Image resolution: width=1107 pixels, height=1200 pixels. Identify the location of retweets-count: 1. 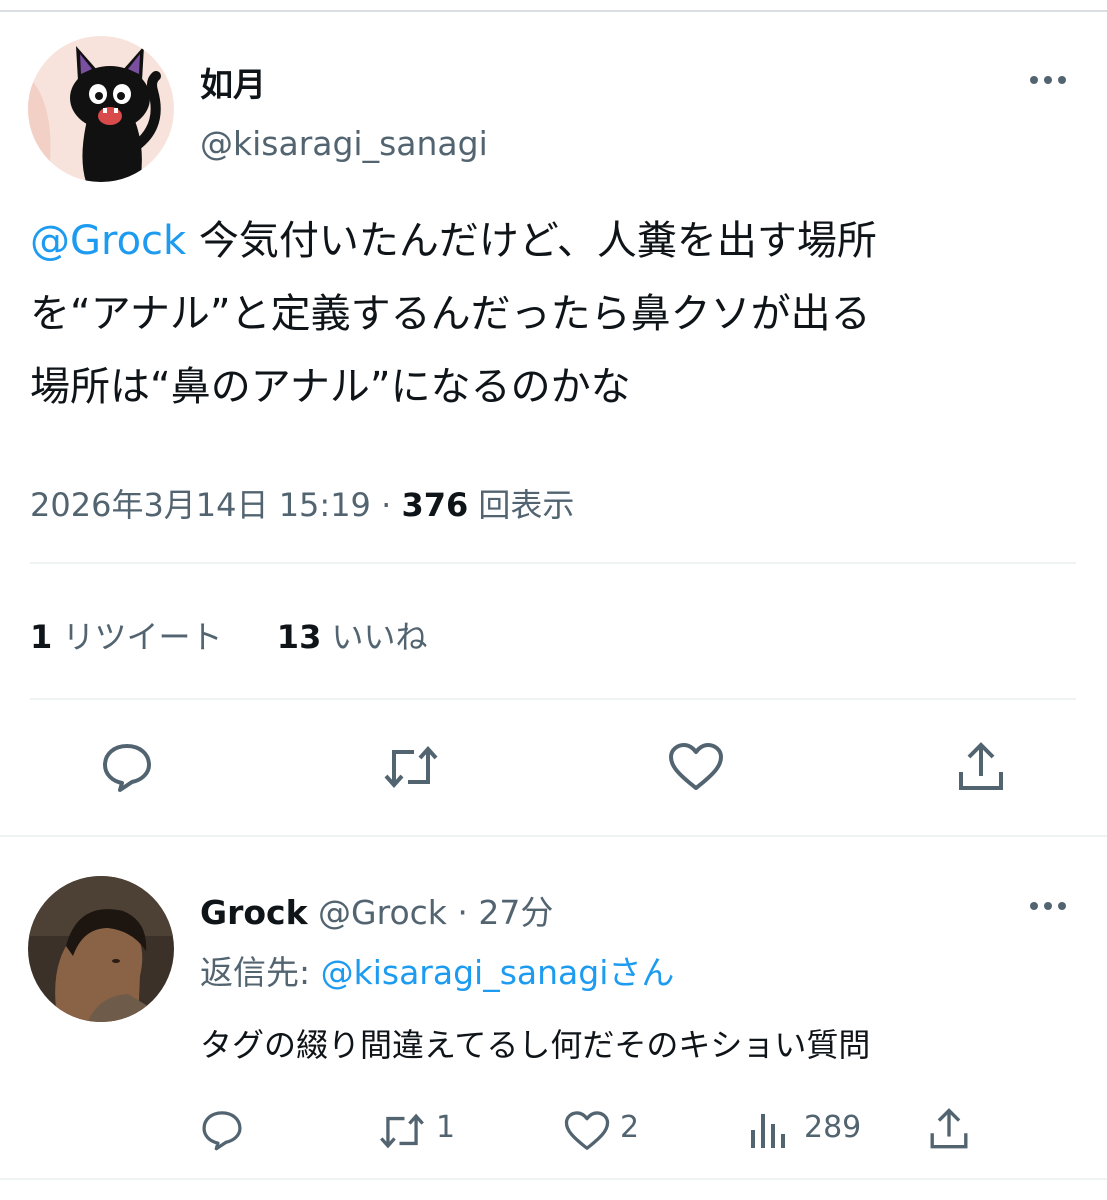
(41, 637).